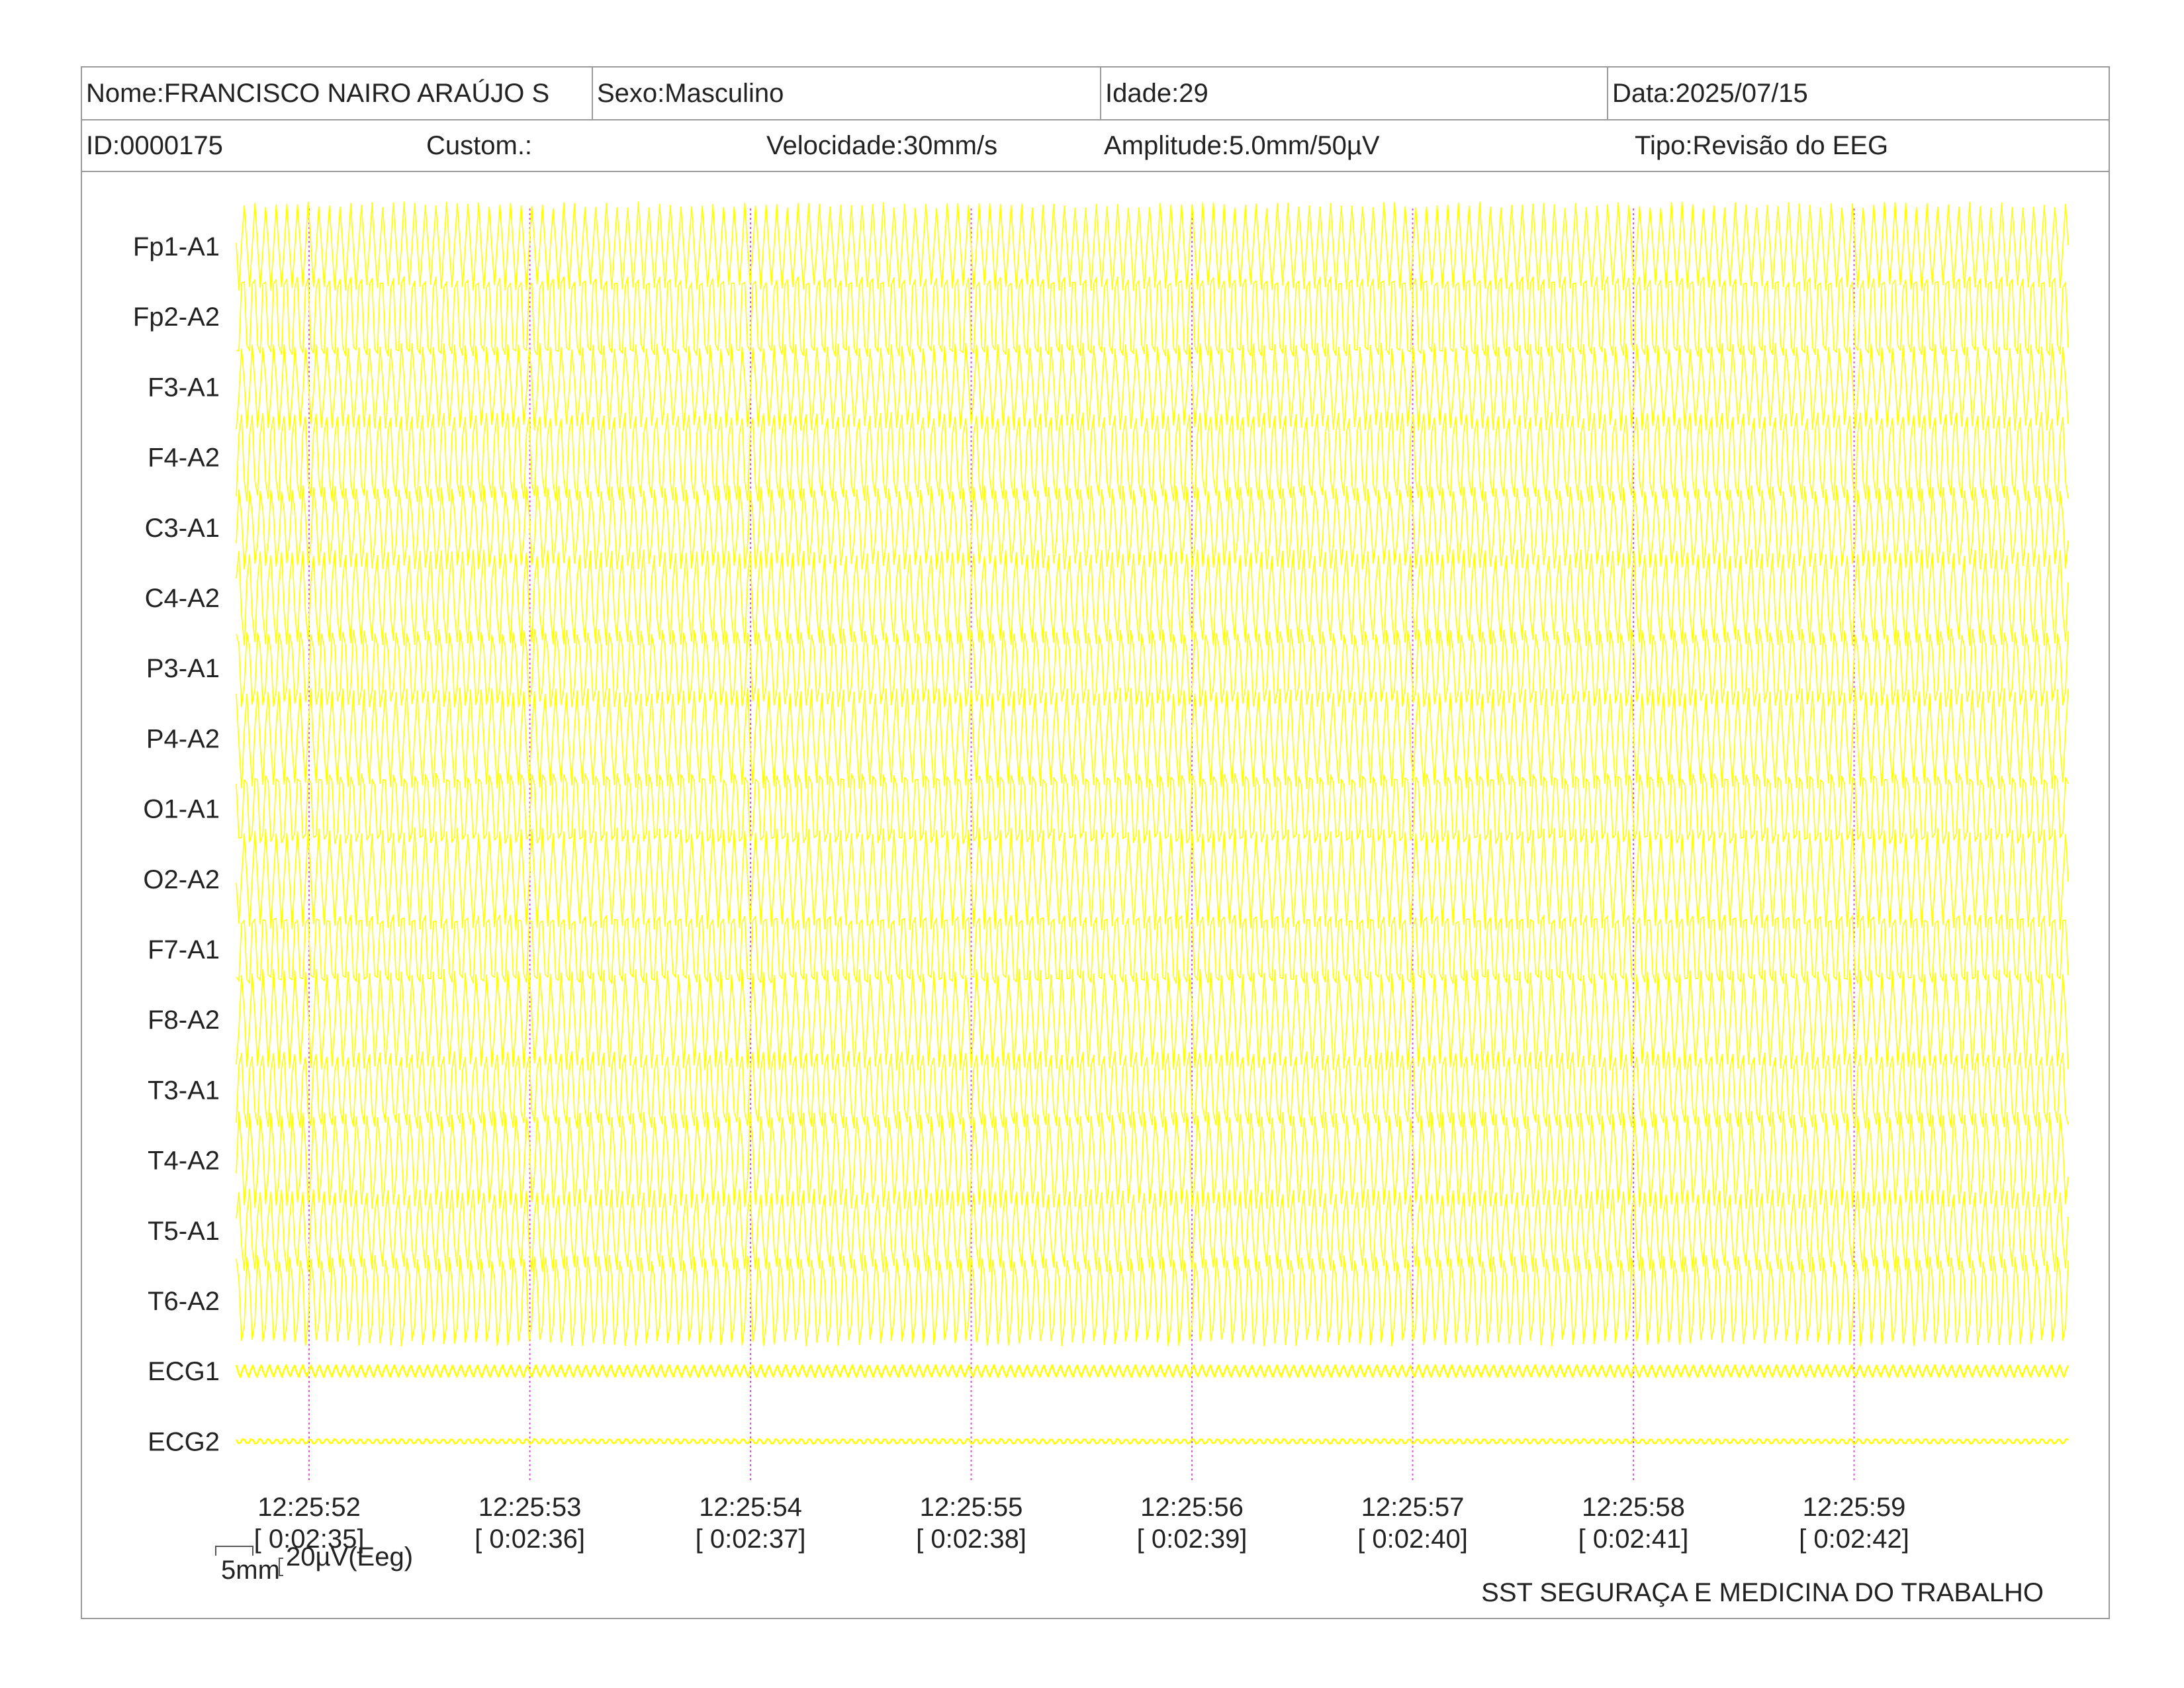 Image resolution: width=2184 pixels, height=1688 pixels. Describe the element at coordinates (1152, 1019) in the screenshot. I see `trace-f8-a2` at that location.